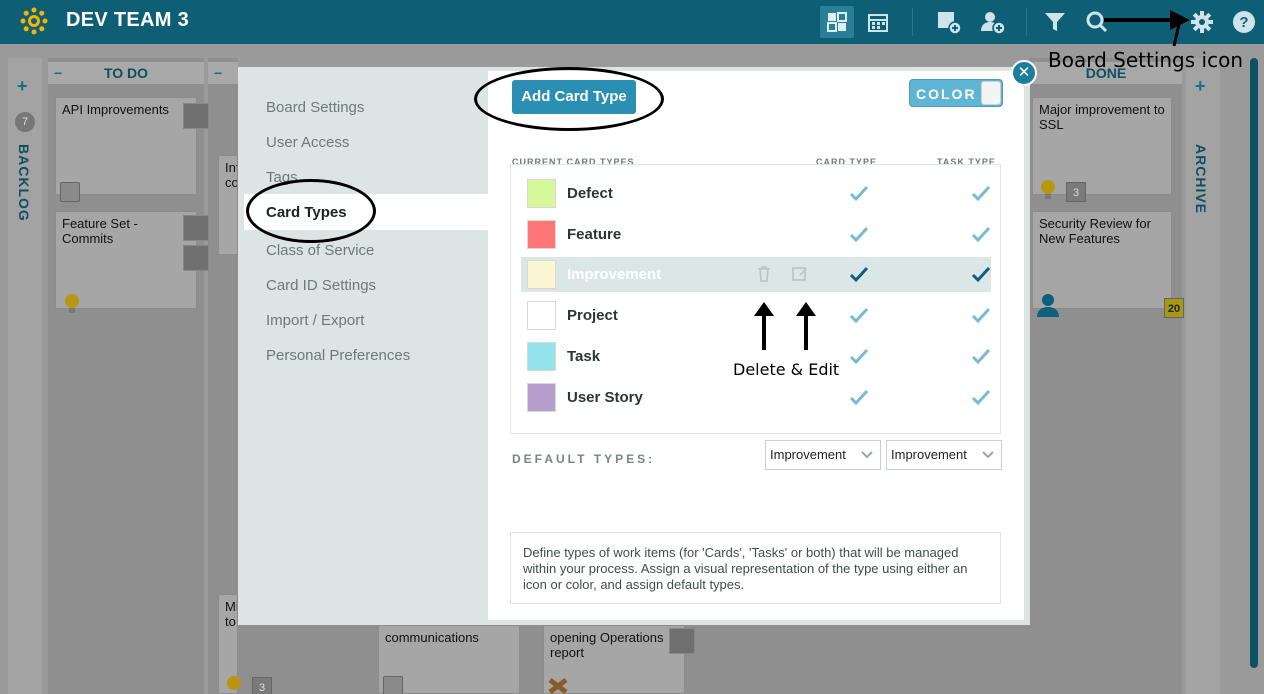  Describe the element at coordinates (25, 122) in the screenshot. I see `backlog-count-badge: 7` at that location.